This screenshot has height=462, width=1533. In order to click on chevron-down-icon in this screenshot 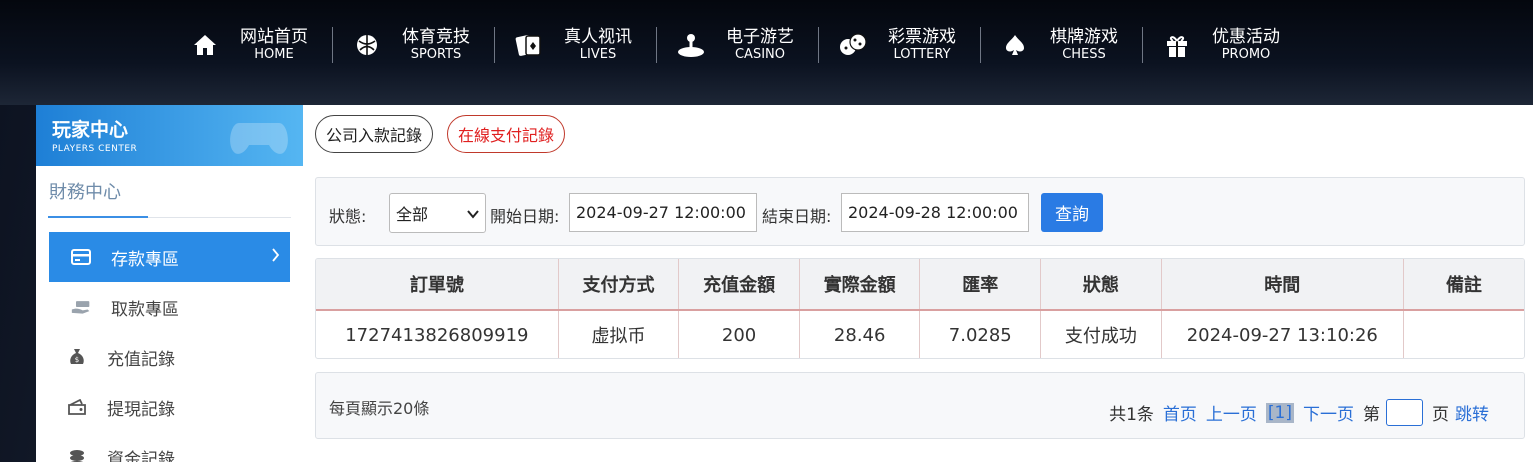, I will do `click(473, 215)`.